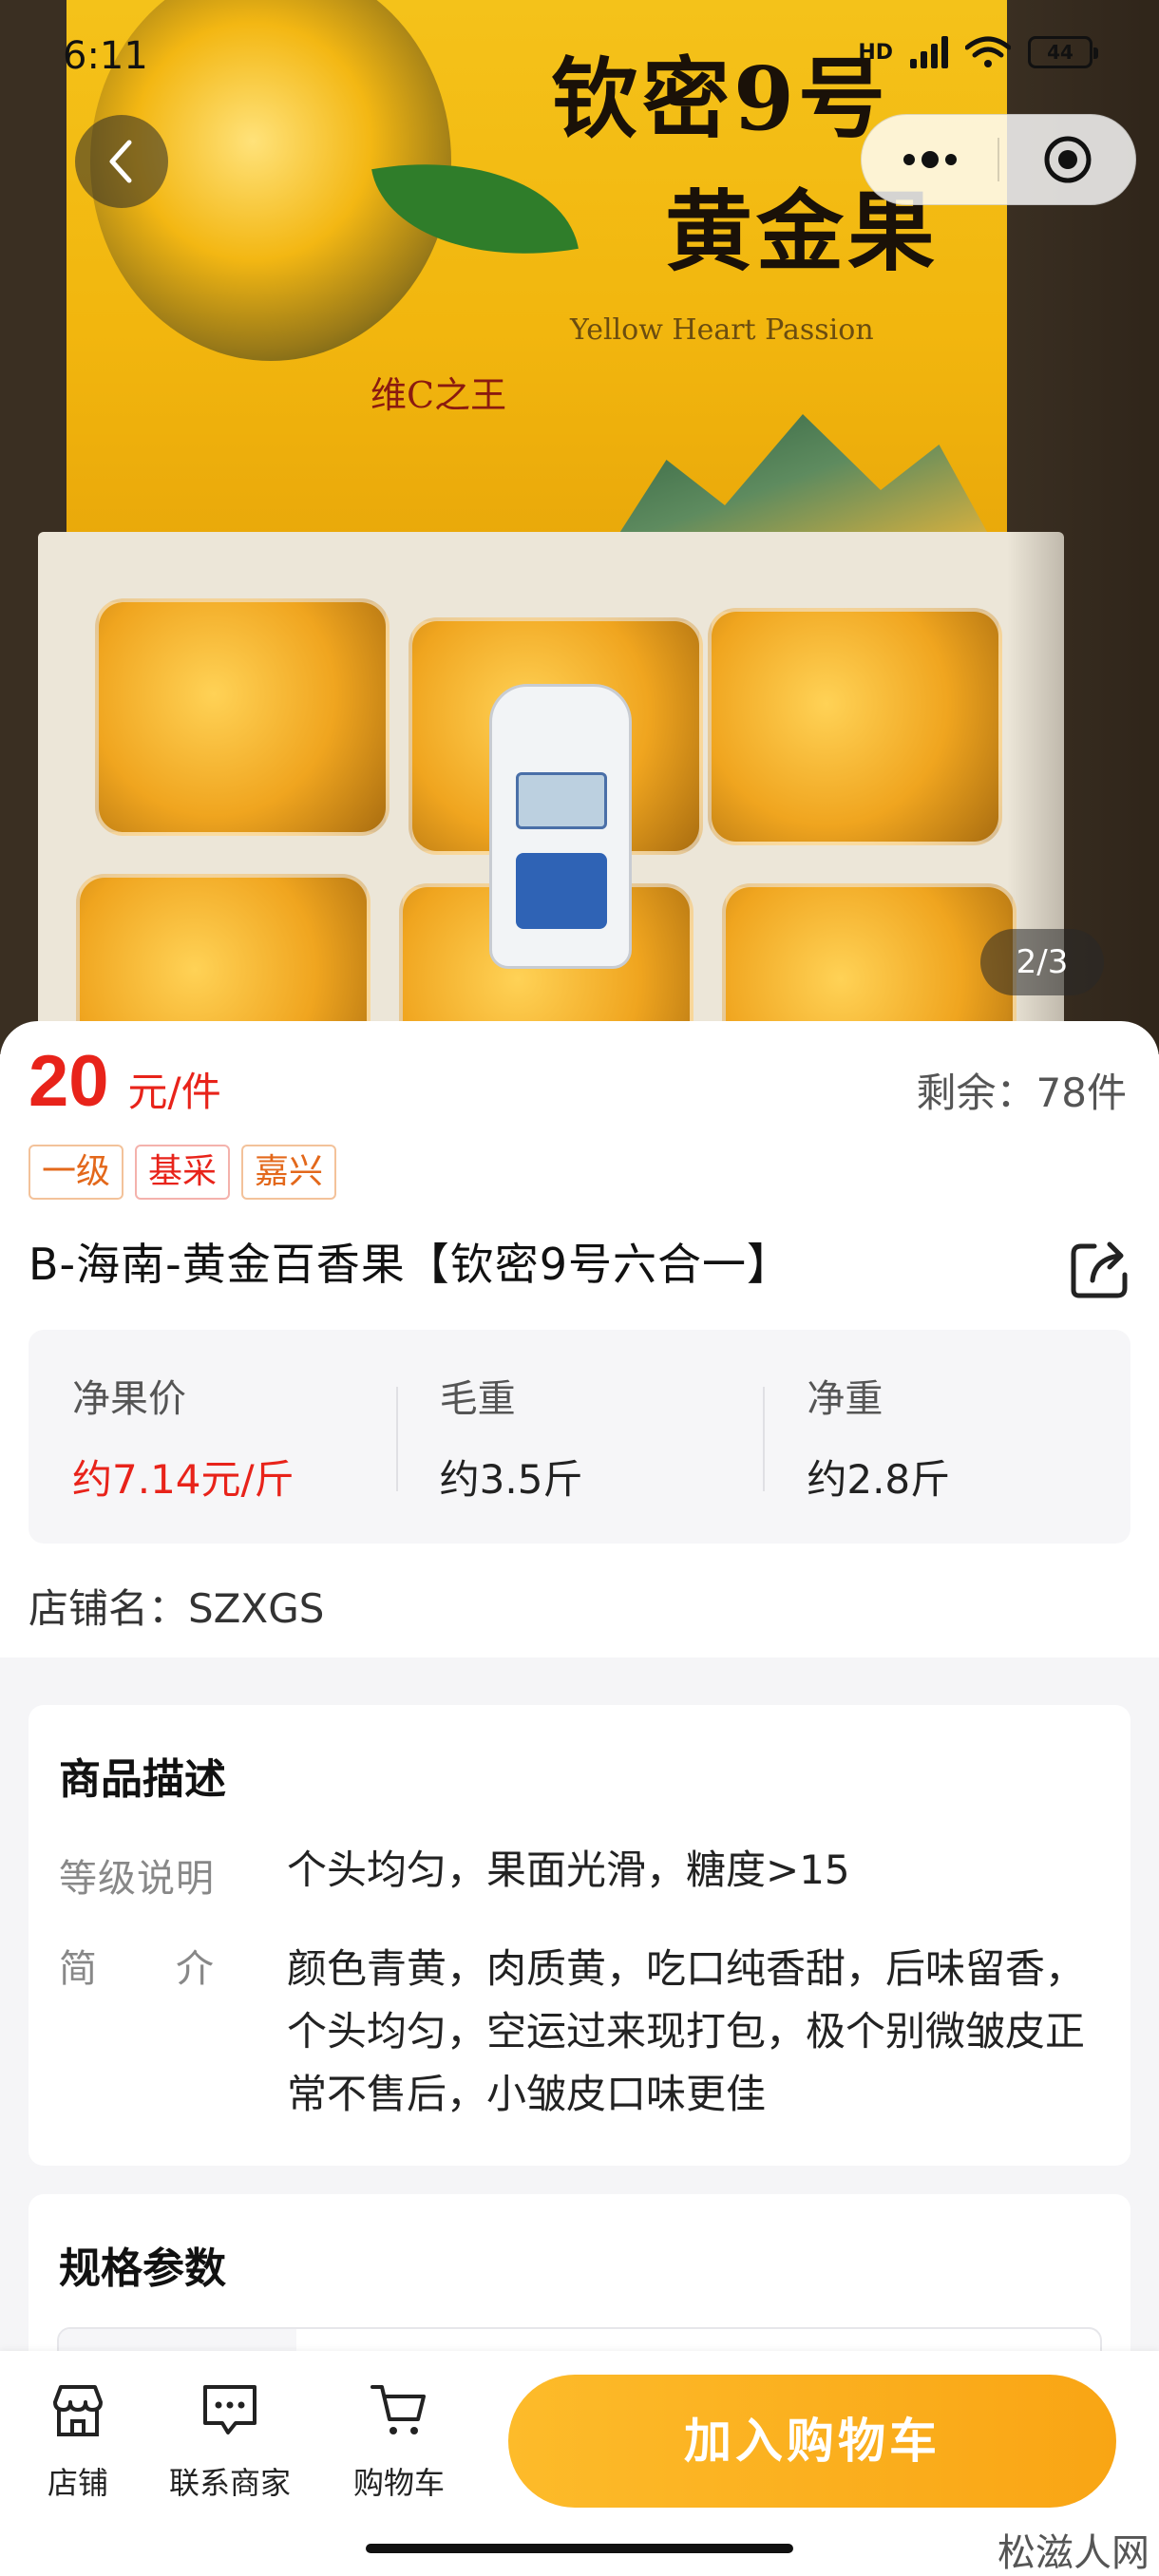  I want to click on status-bar: 6:11 HD 44, so click(579, 57).